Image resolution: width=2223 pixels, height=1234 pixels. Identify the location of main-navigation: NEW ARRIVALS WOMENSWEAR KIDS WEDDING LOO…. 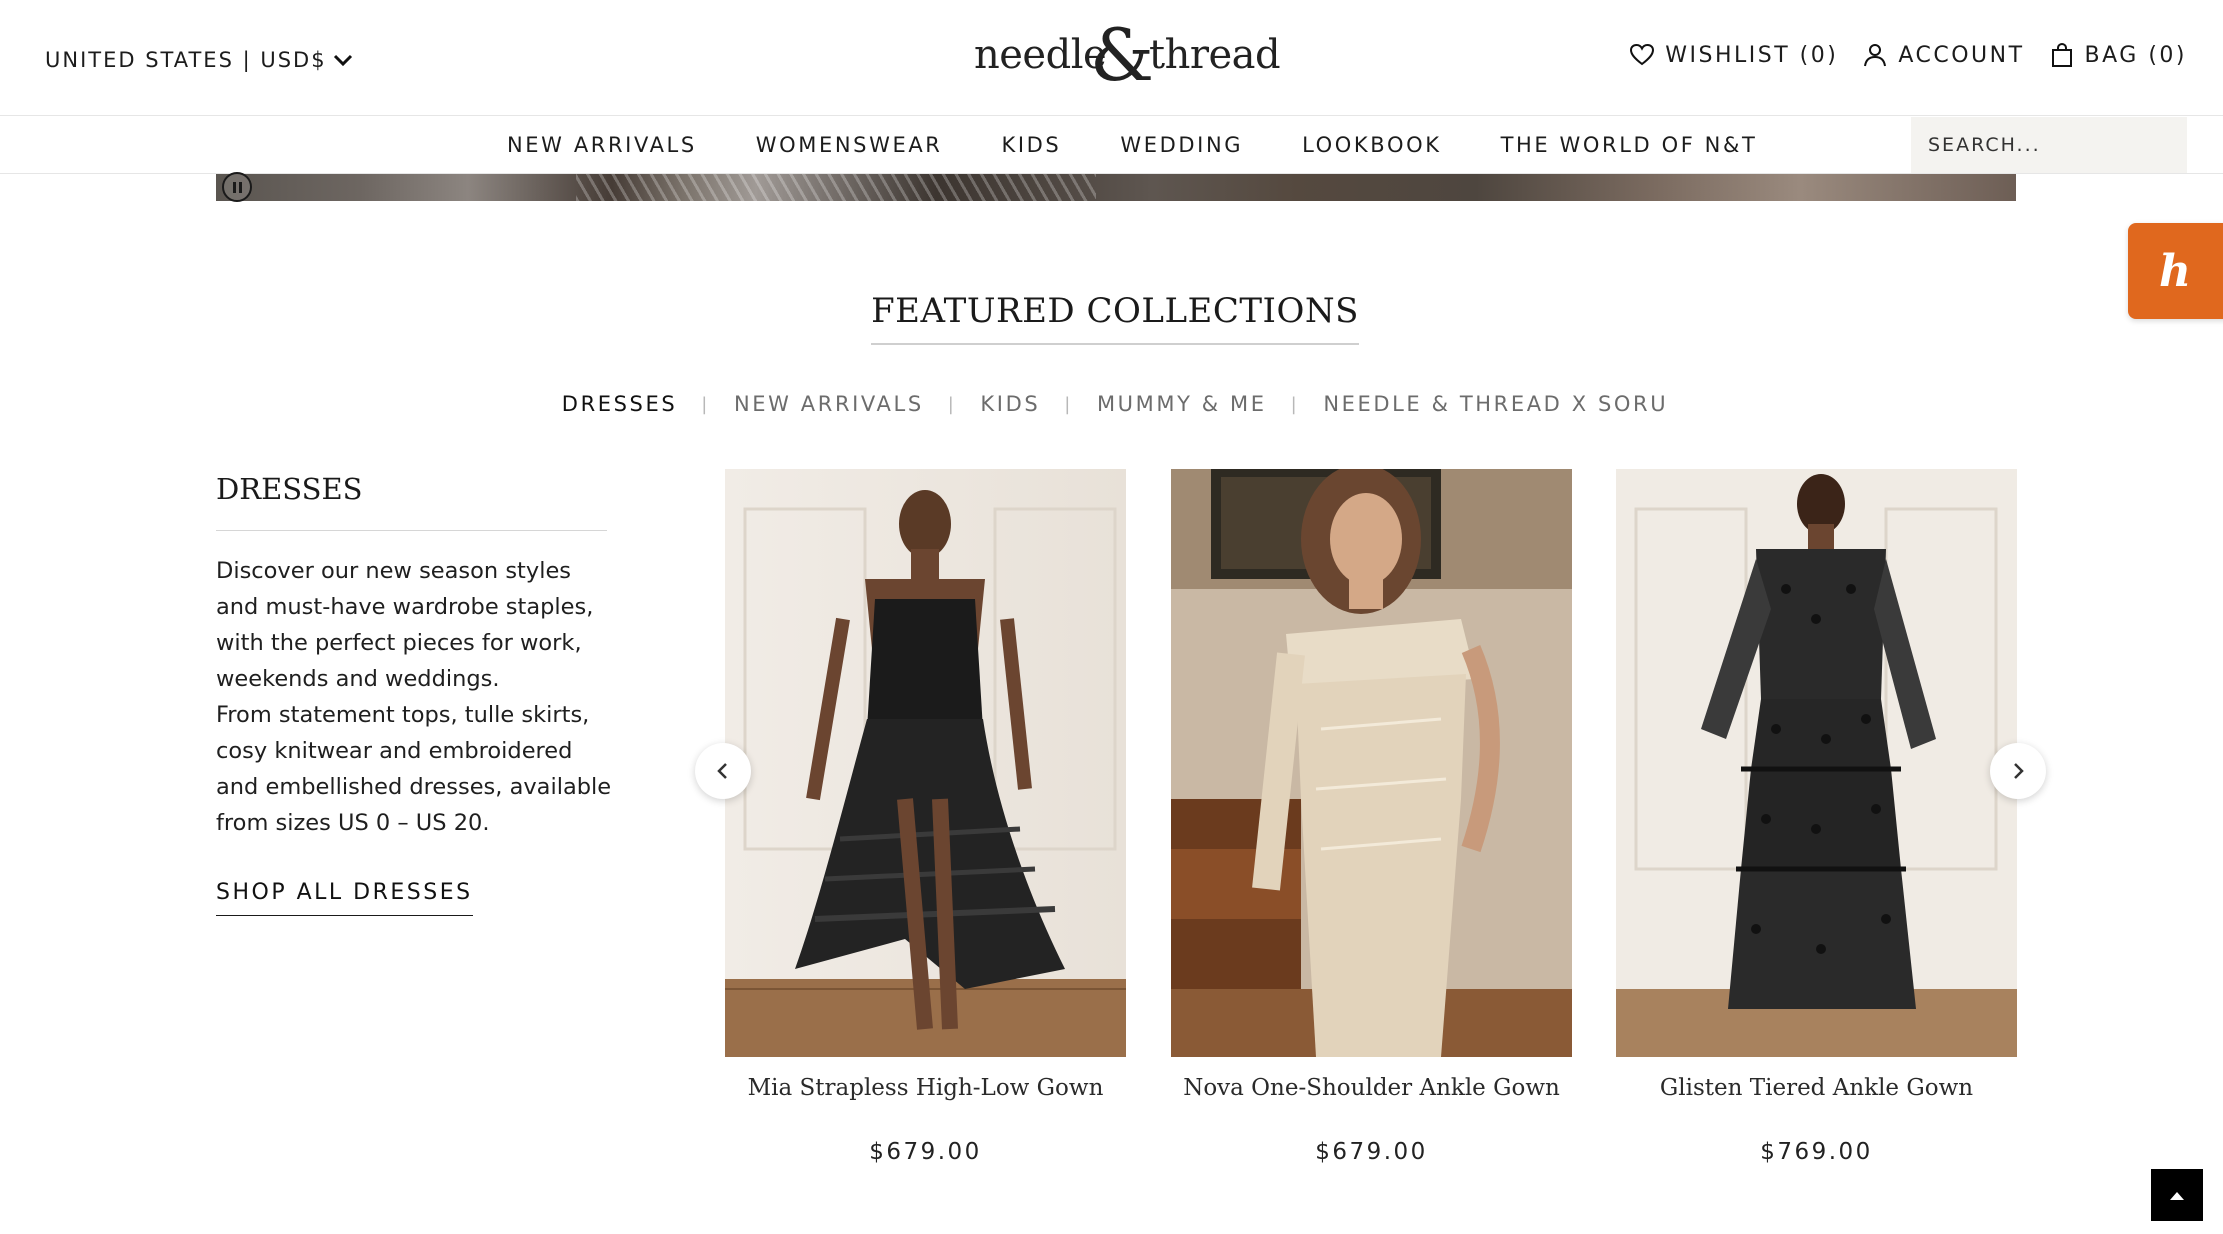
(1111, 145).